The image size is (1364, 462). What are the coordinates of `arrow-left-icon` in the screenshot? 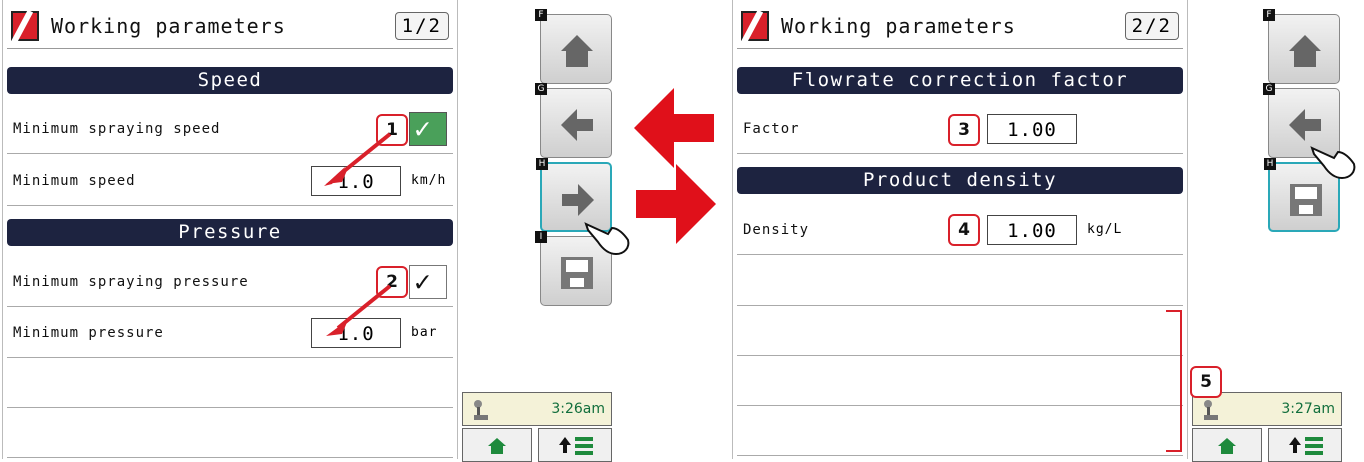 It's located at (577, 125).